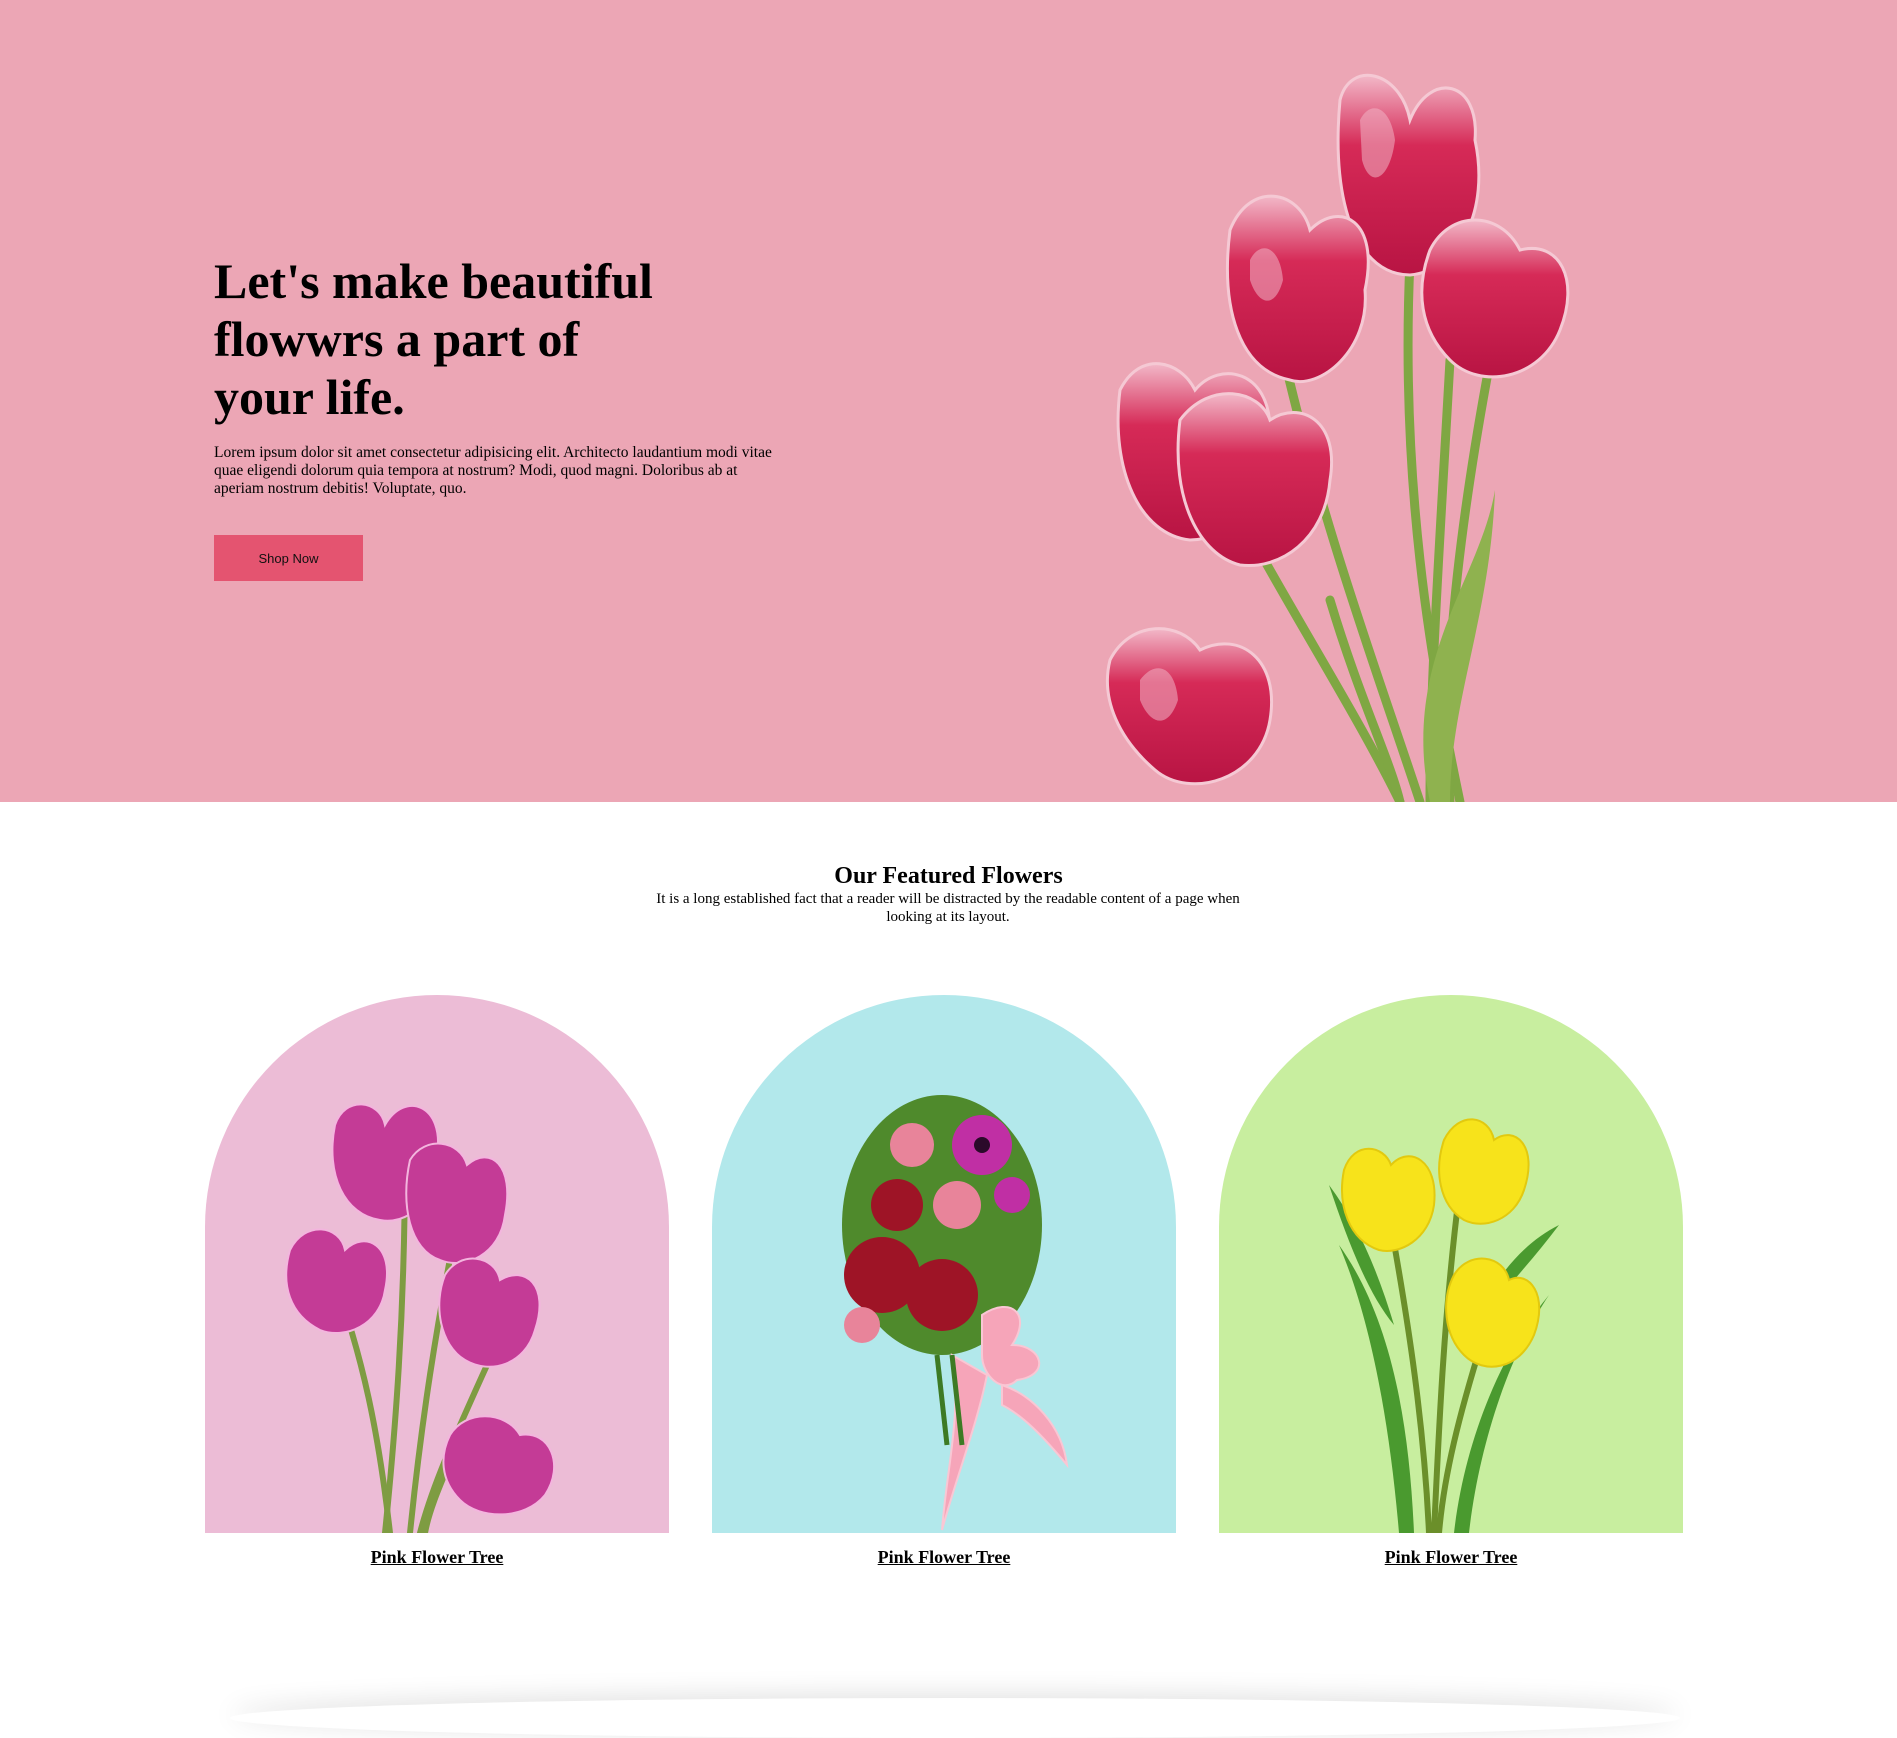 This screenshot has width=1897, height=1738. Describe the element at coordinates (1451, 1264) in the screenshot. I see `card-image-yellow-tulips` at that location.